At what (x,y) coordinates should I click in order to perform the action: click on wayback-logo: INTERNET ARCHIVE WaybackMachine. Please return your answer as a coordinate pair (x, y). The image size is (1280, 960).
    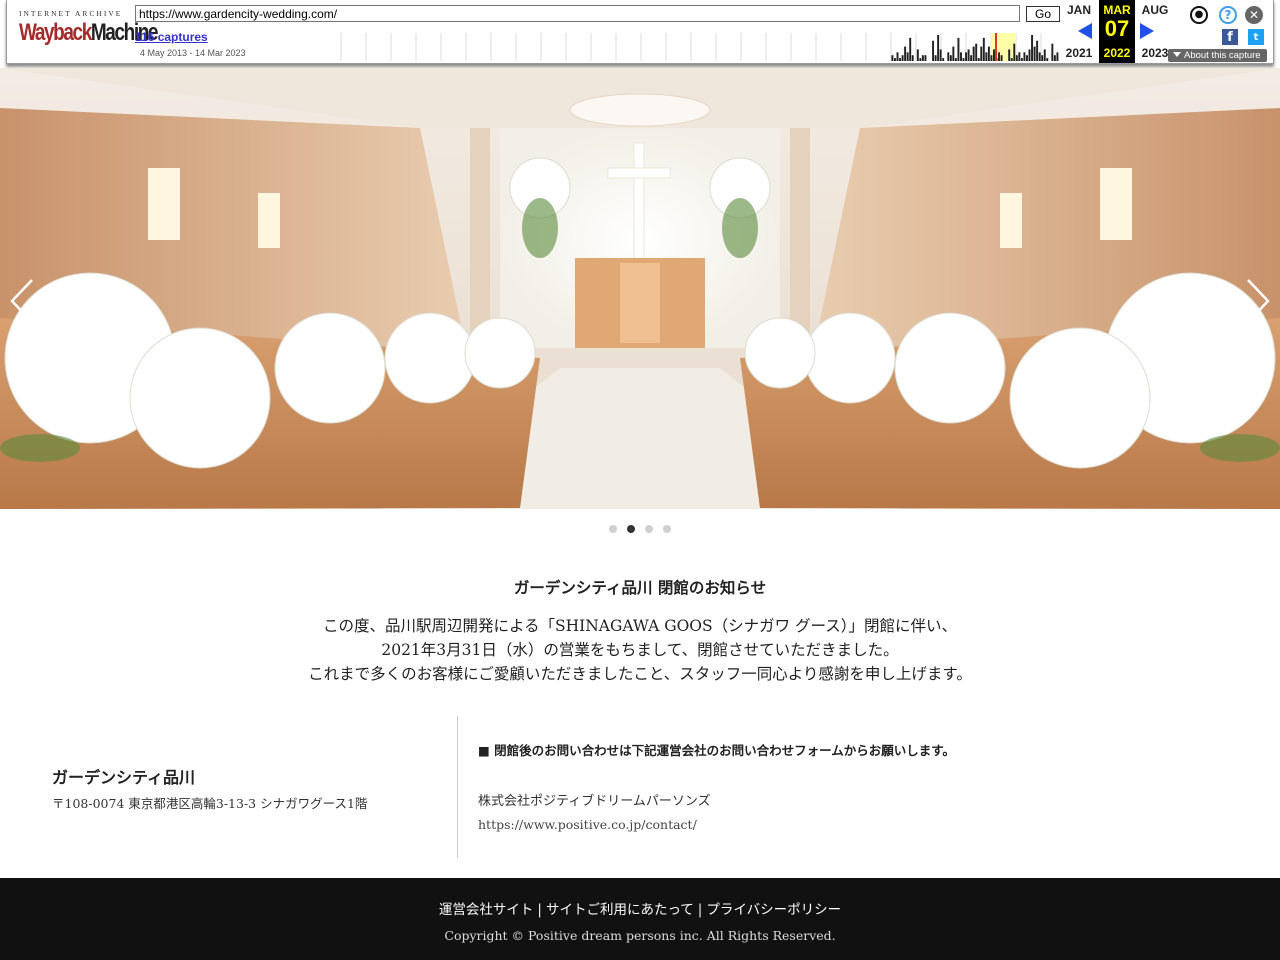
    Looking at the image, I should click on (88, 27).